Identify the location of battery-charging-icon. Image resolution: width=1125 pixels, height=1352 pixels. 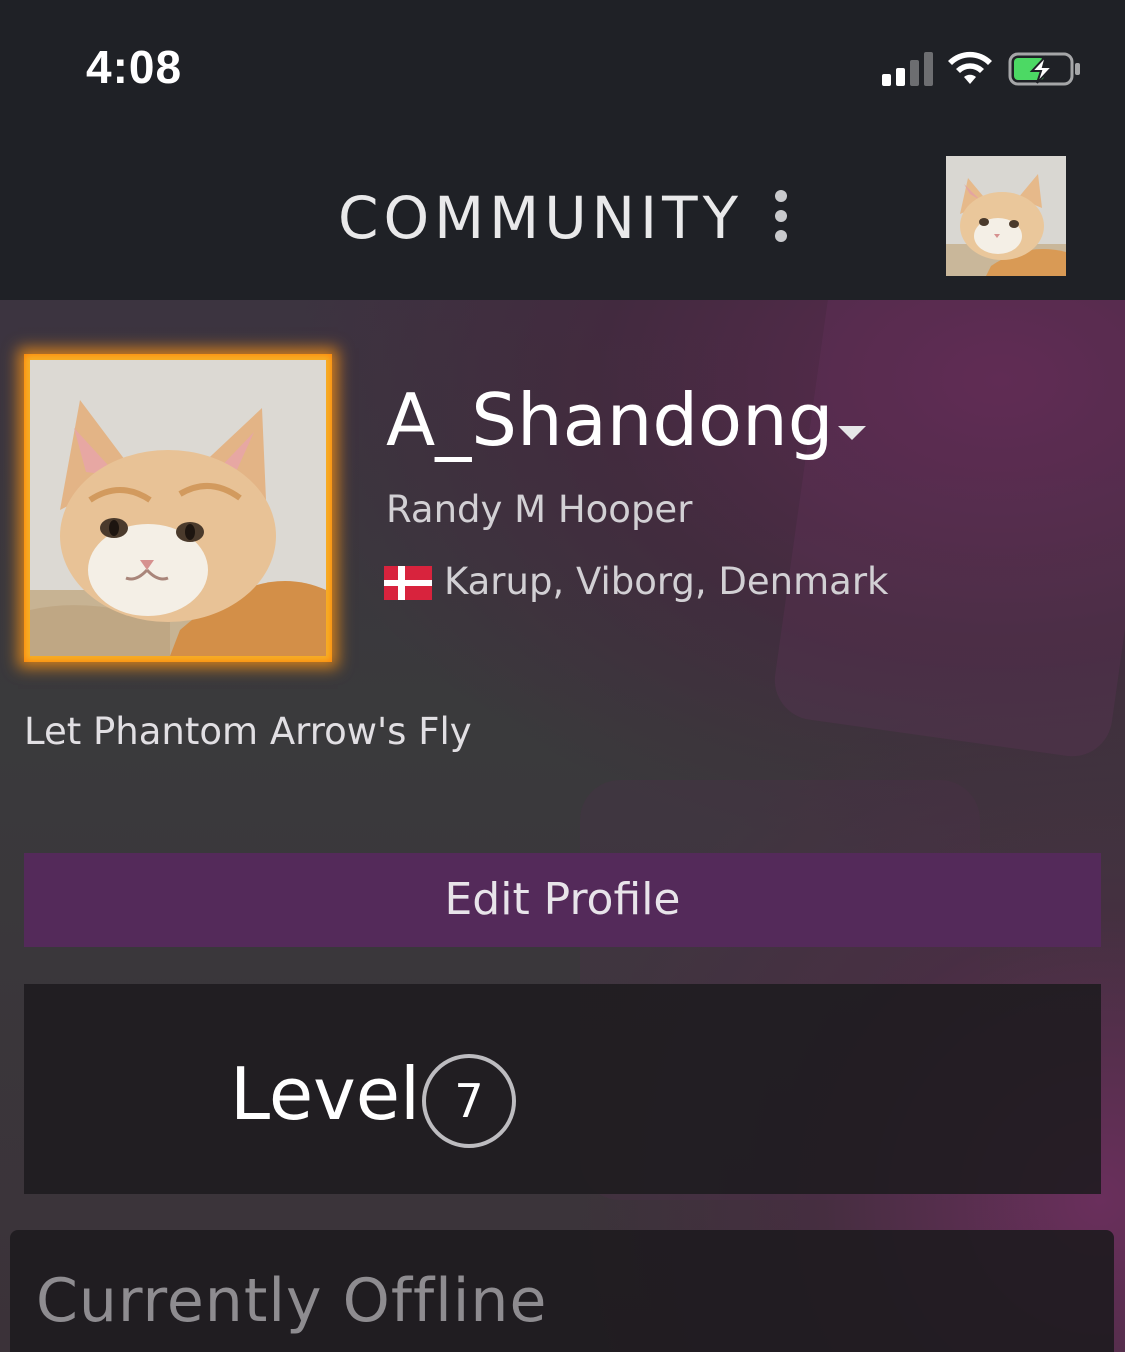
(1044, 69).